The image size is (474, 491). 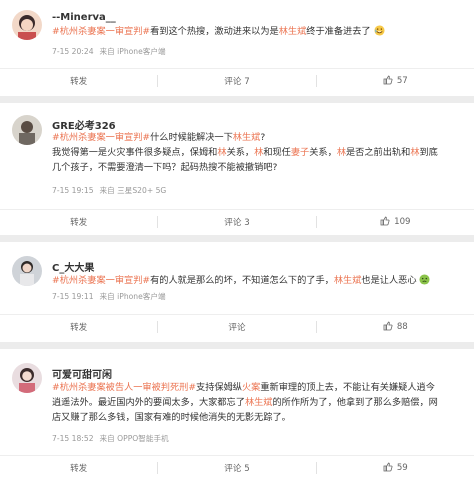 I want to click on post-source: 来自 OPPO智能手机, so click(x=134, y=438).